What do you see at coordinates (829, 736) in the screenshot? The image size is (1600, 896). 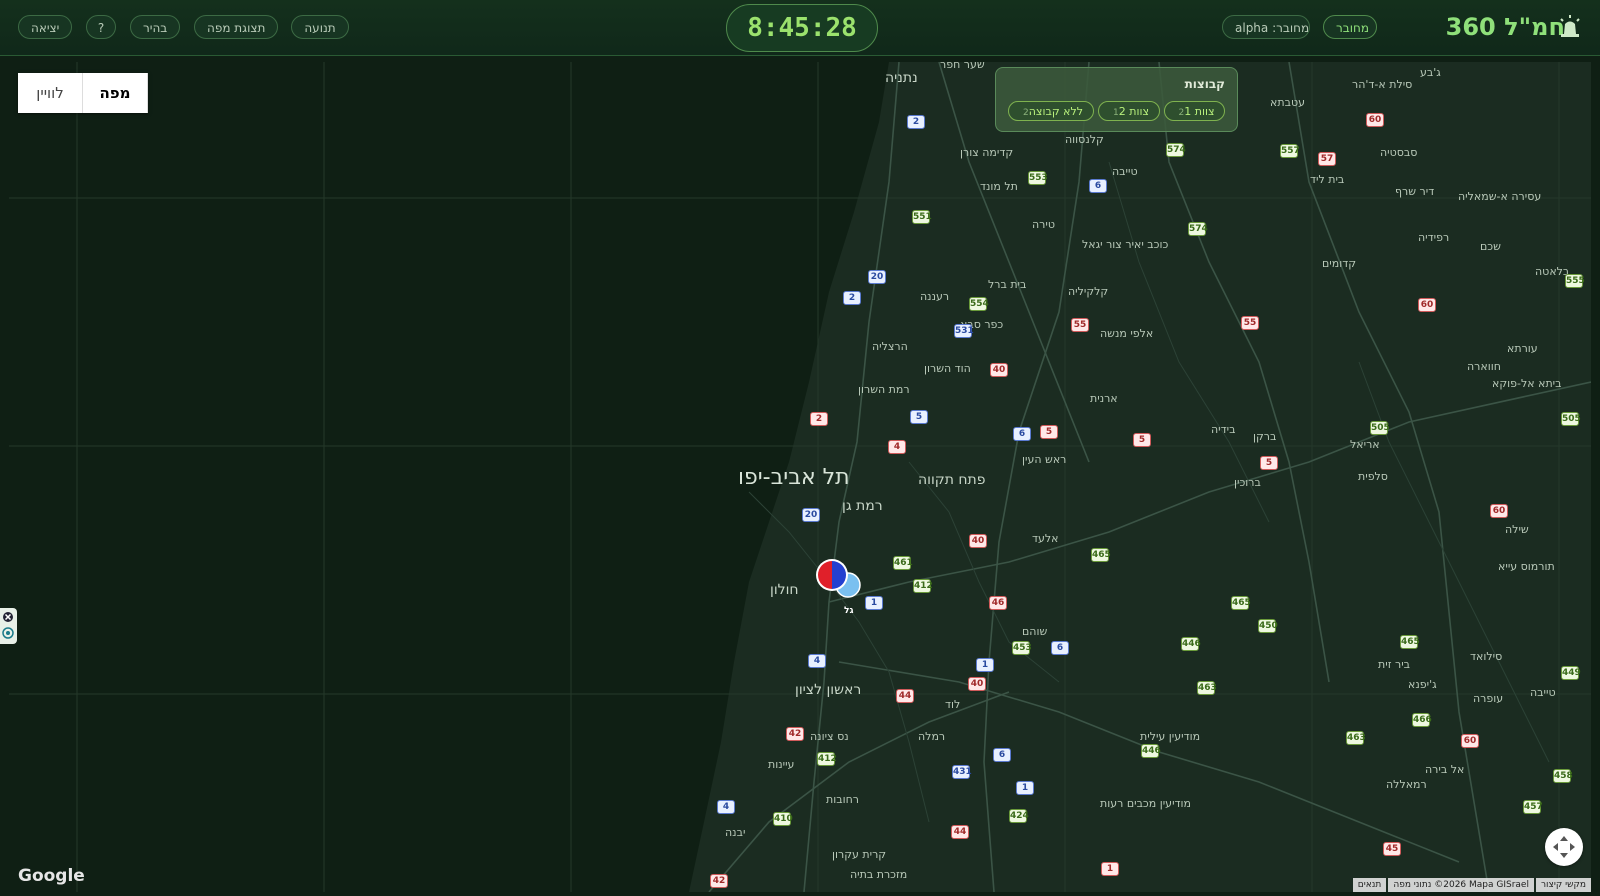 I see `city-label: נס ציונה` at bounding box center [829, 736].